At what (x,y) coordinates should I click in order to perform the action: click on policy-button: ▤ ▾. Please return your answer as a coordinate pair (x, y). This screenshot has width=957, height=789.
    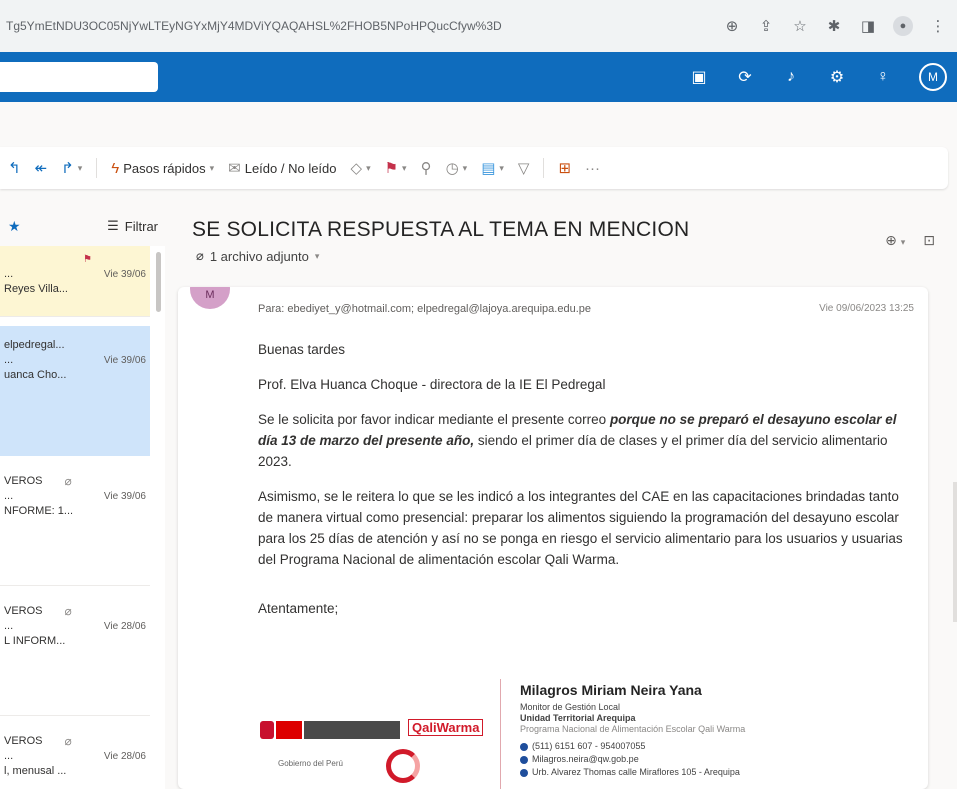
    Looking at the image, I should click on (492, 168).